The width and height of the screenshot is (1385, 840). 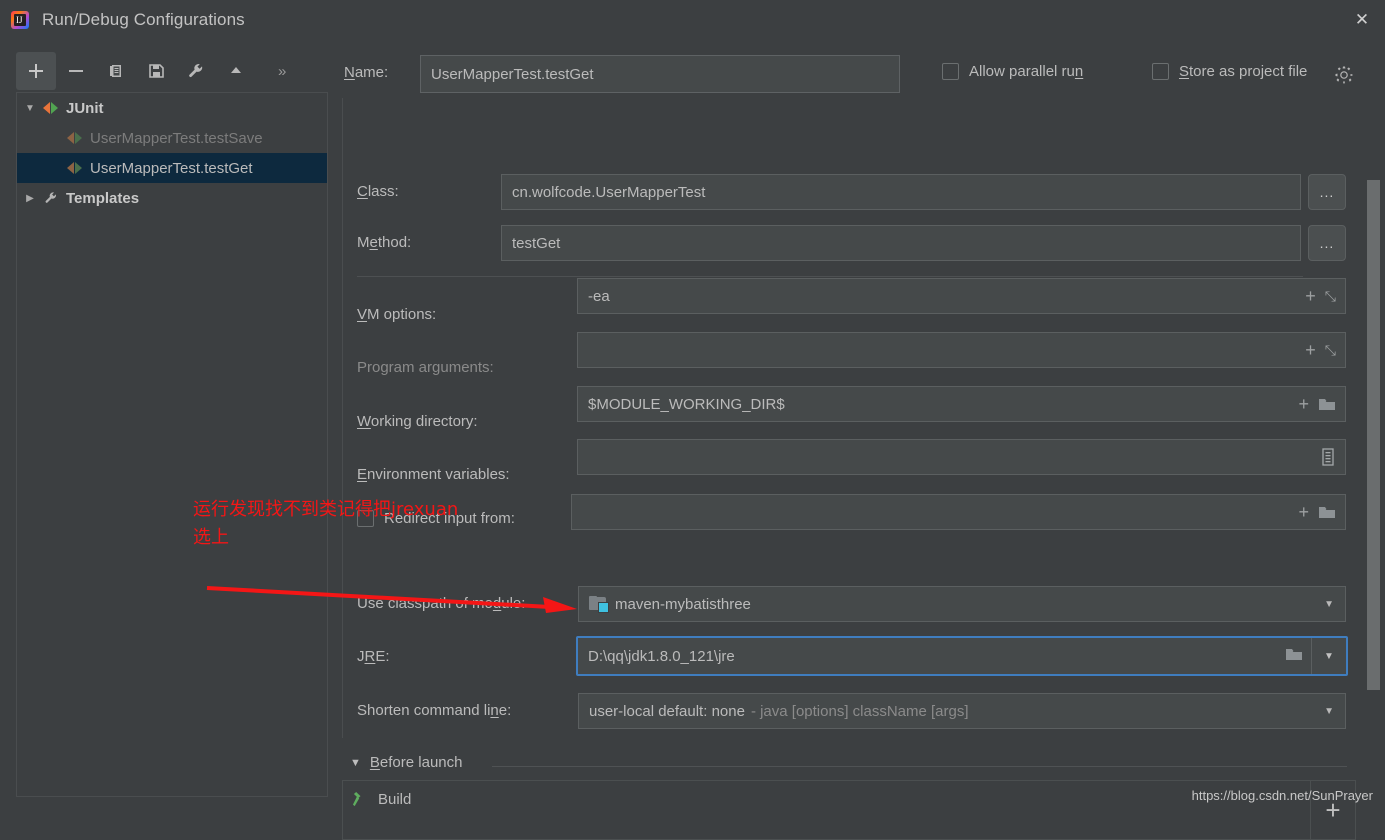 What do you see at coordinates (1328, 457) in the screenshot?
I see `environment-variables-editor-icon` at bounding box center [1328, 457].